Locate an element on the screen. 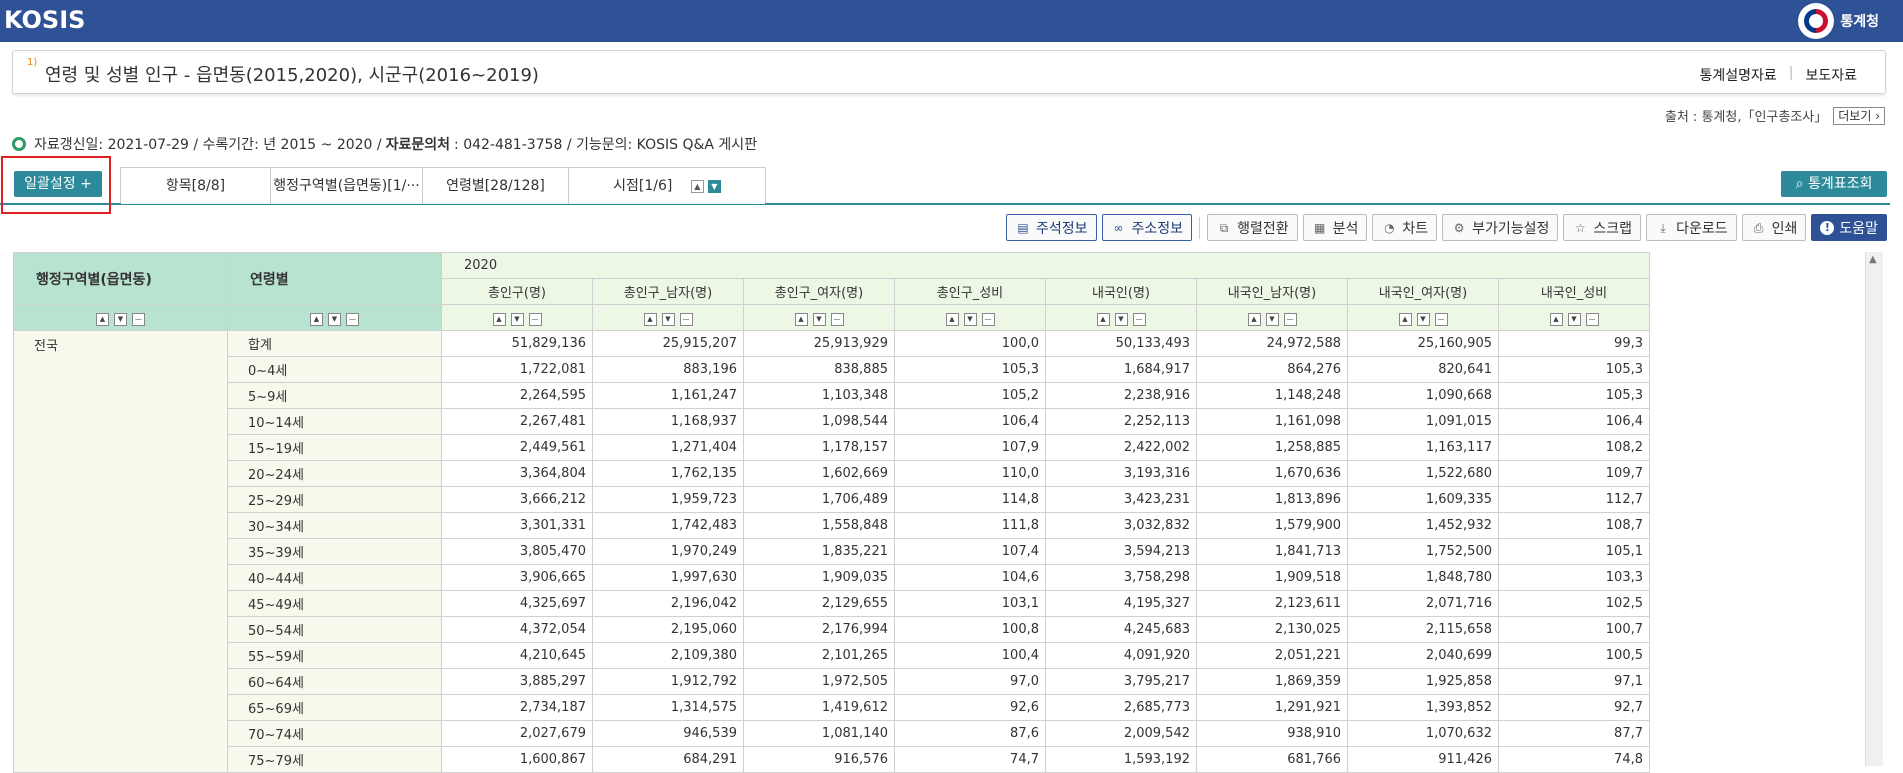  value-cell: 1,602,669 is located at coordinates (819, 473).